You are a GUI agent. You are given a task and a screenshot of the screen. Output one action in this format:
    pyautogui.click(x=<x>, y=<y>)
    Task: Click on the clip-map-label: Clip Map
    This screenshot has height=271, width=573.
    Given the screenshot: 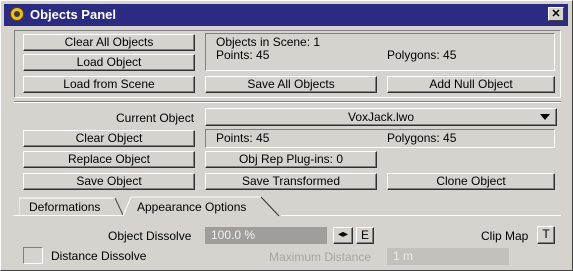 What is the action you would take?
    pyautogui.click(x=505, y=236)
    